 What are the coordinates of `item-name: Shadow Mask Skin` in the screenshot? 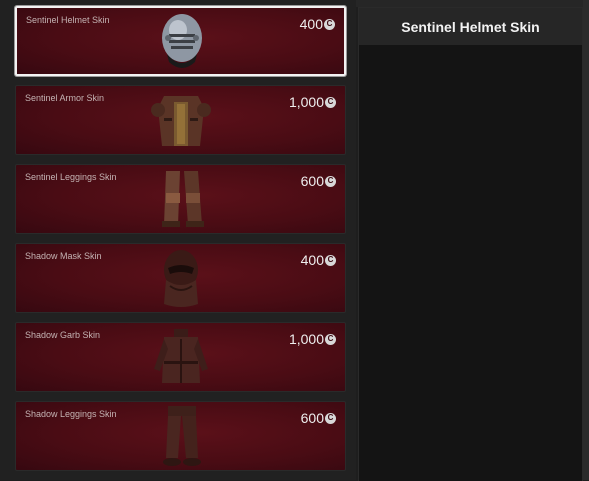 It's located at (63, 256).